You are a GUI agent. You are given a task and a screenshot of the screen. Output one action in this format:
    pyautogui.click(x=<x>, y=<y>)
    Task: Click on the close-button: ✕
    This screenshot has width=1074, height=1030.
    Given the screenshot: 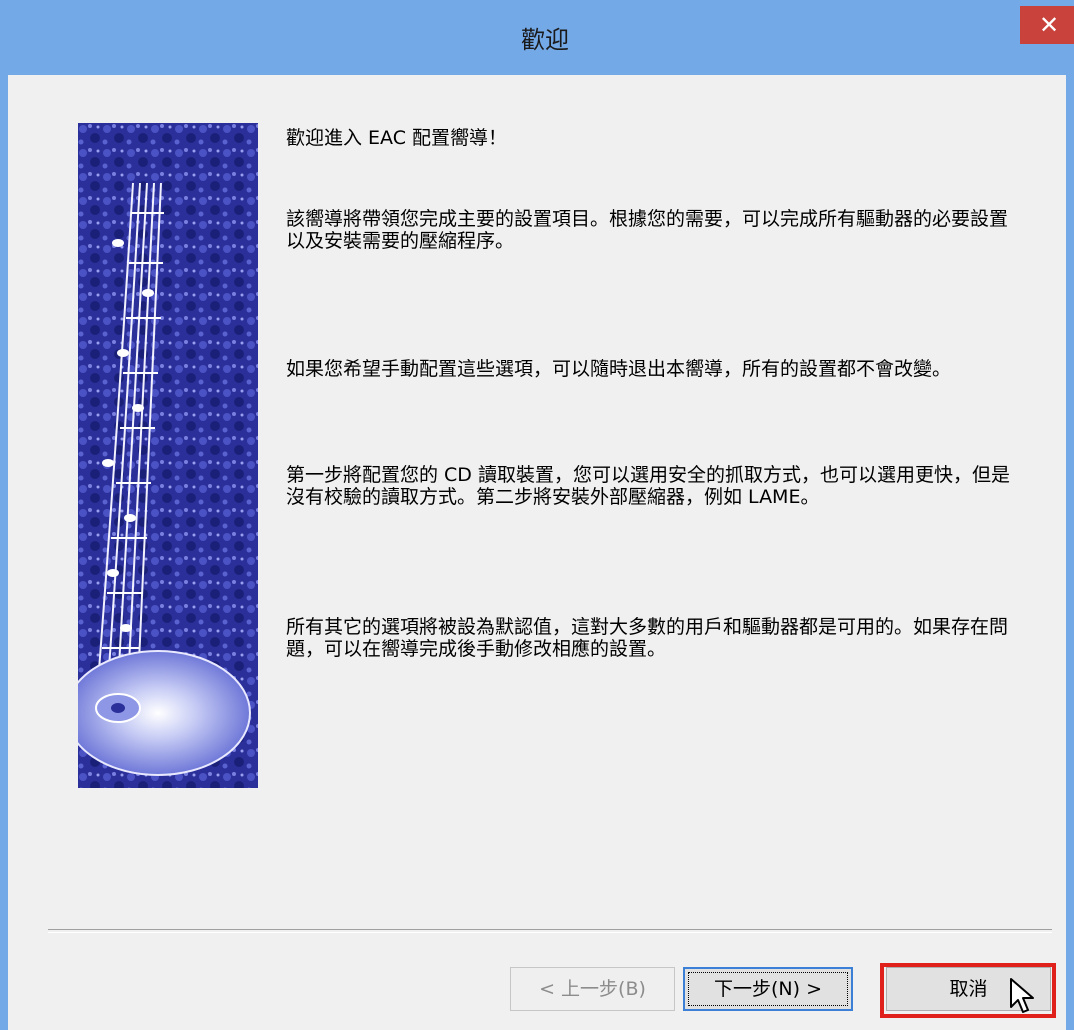 What is the action you would take?
    pyautogui.click(x=1047, y=25)
    